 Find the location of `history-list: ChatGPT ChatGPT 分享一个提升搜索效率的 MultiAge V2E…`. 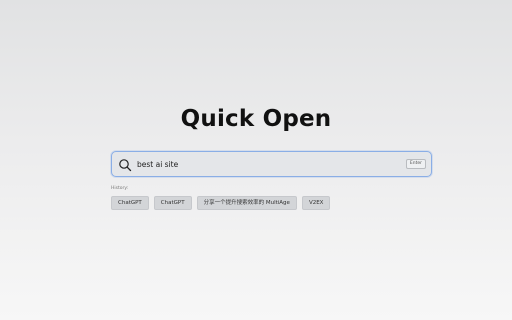

history-list: ChatGPT ChatGPT 分享一个提升搜索效率的 MultiAge V2E… is located at coordinates (221, 203).